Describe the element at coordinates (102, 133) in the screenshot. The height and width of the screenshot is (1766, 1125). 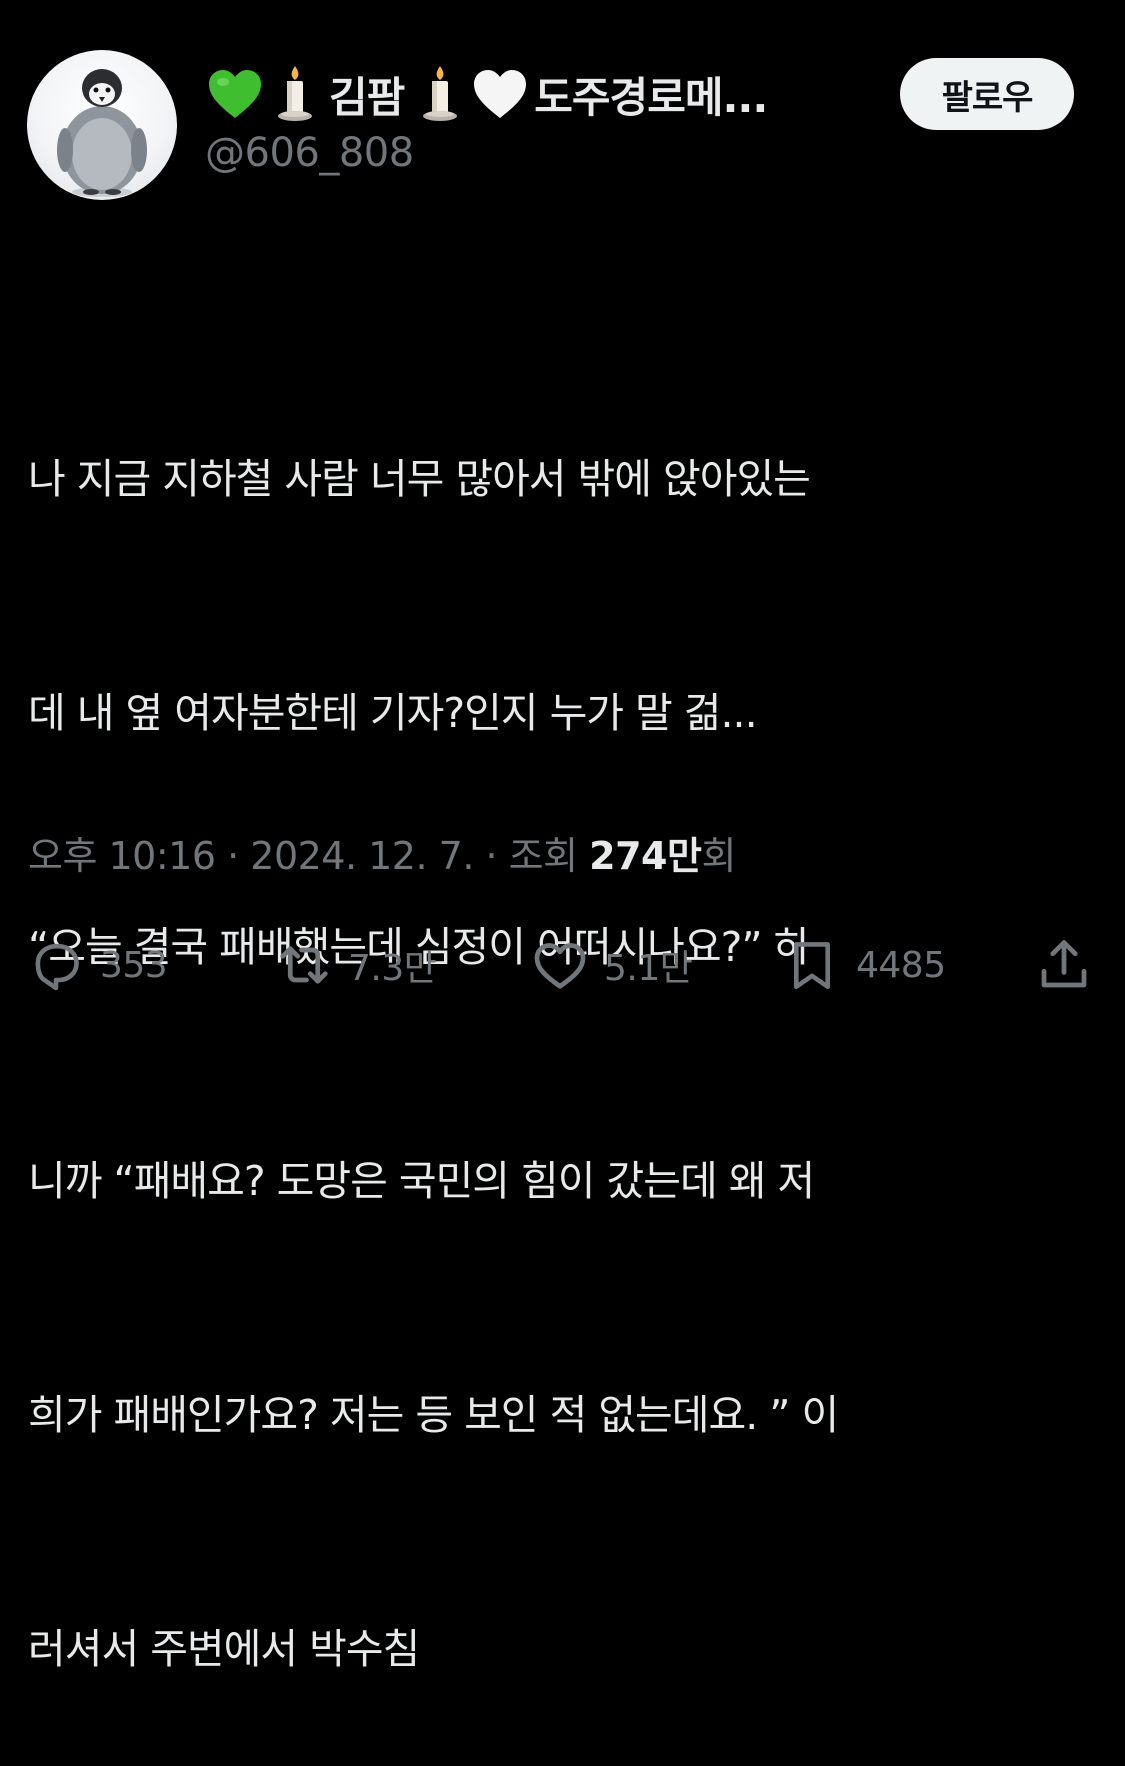
I see `penguin-chick-image` at that location.